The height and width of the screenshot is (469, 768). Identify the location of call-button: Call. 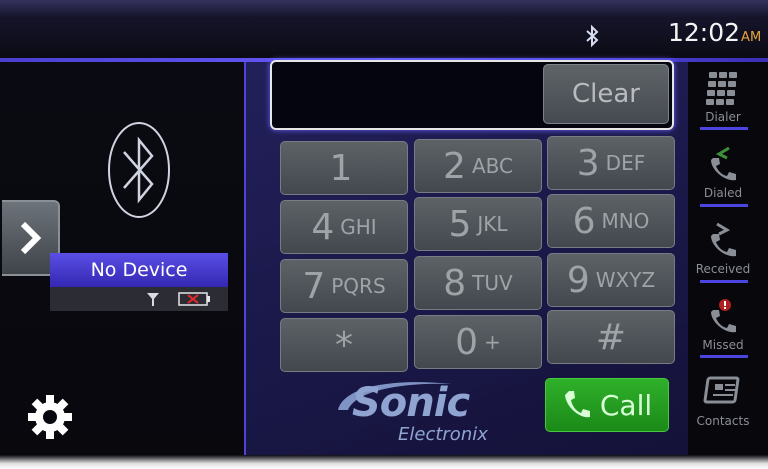
(607, 405).